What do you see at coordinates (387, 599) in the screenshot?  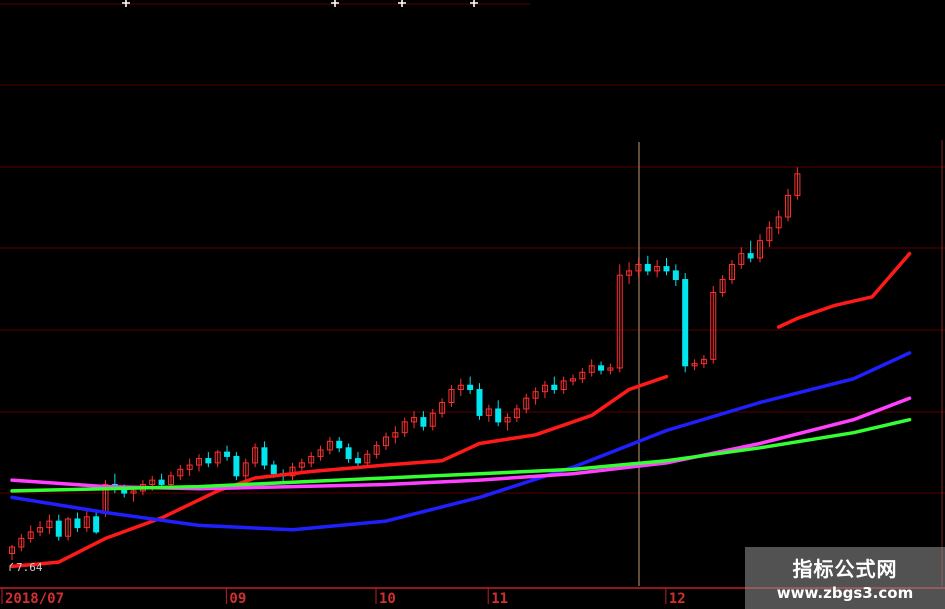 I see `x-axis-tick-label: 10` at bounding box center [387, 599].